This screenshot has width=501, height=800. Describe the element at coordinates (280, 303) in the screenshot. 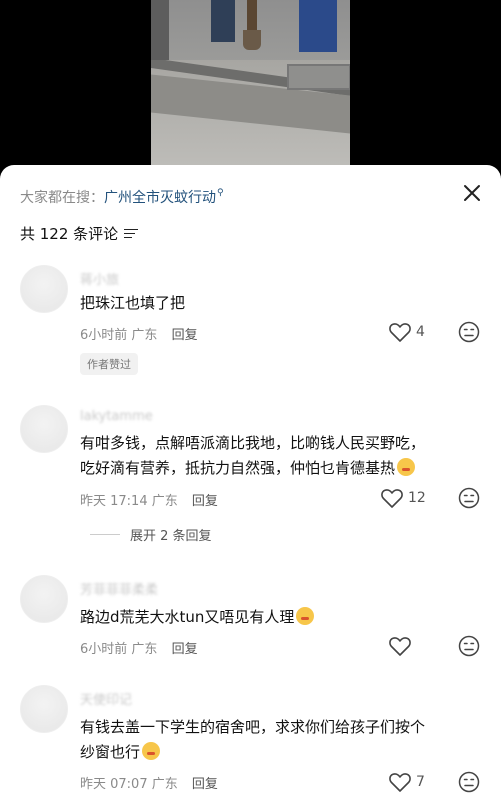

I see `comment-text: 把珠江也填了把` at that location.